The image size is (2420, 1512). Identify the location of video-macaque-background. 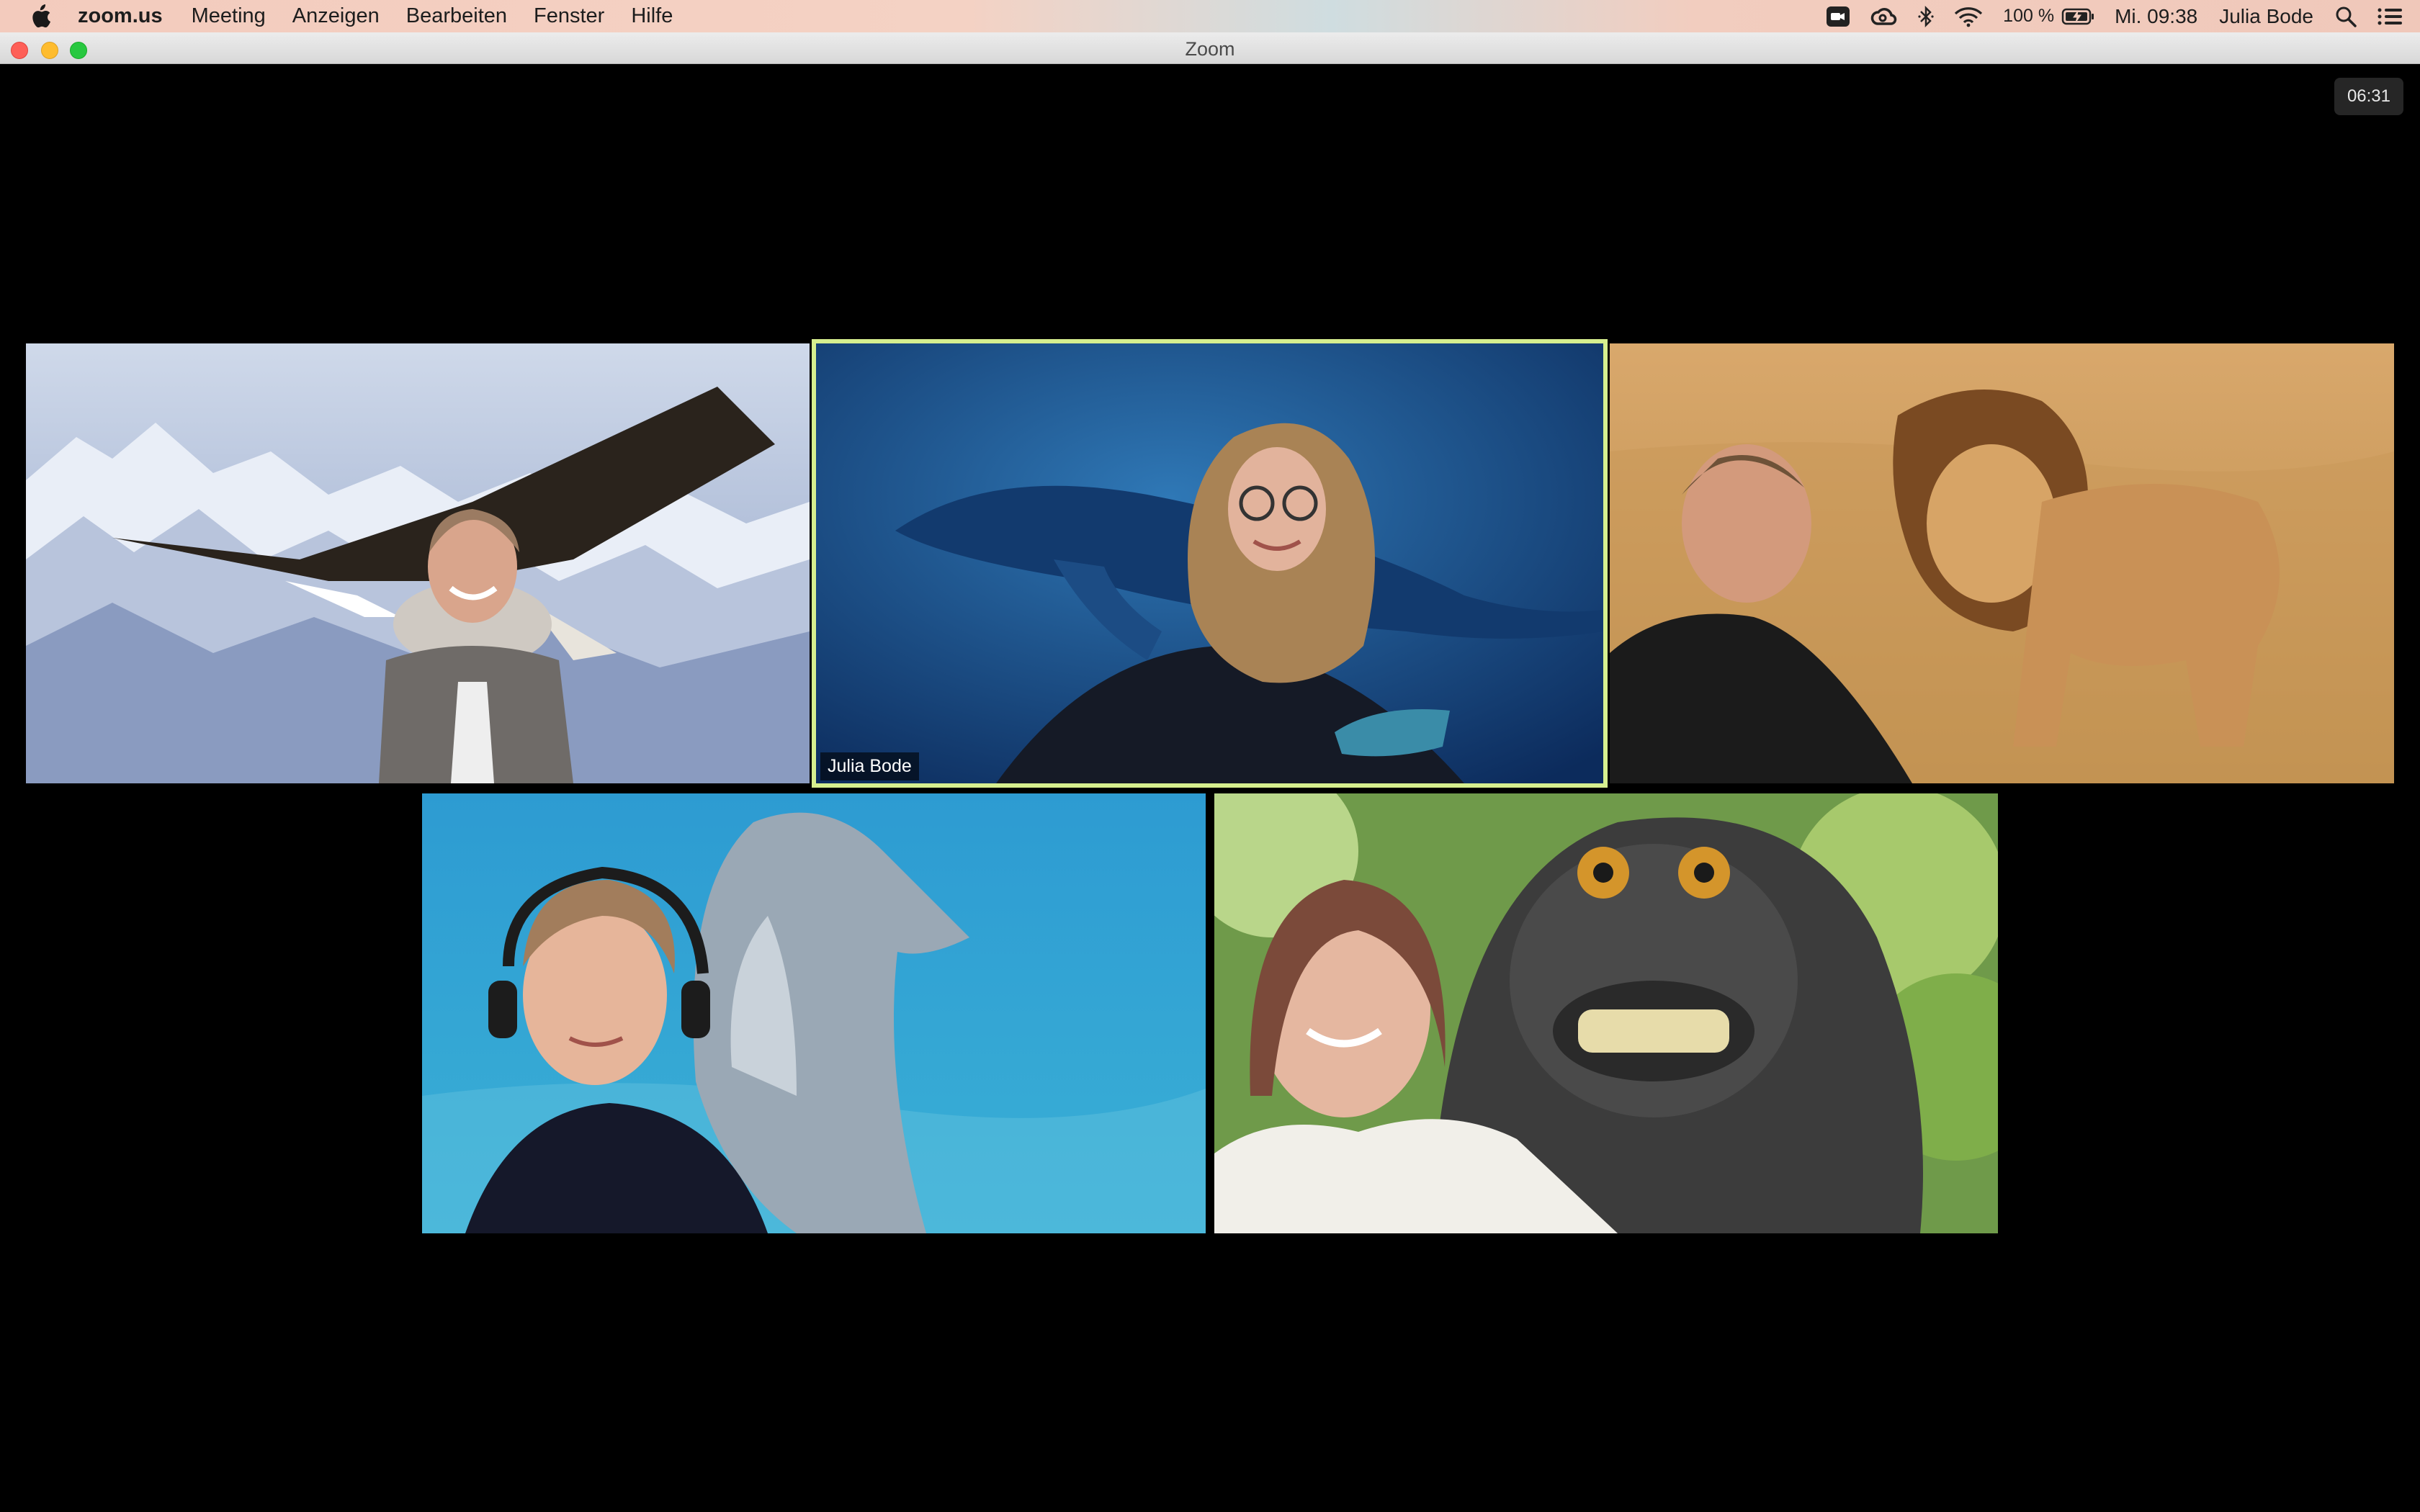
(1606, 1013).